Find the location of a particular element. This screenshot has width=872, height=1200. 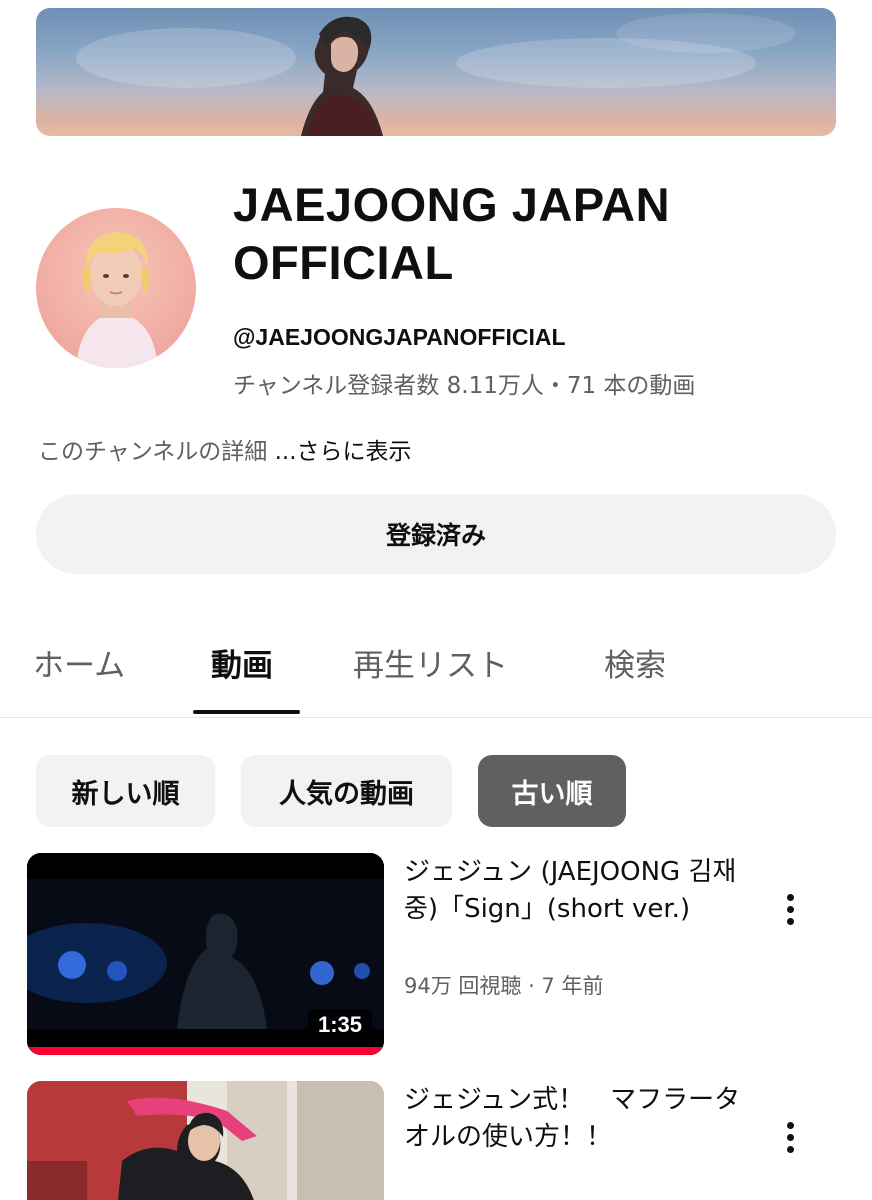

video-thumbnail: 1:35 is located at coordinates (205, 954).